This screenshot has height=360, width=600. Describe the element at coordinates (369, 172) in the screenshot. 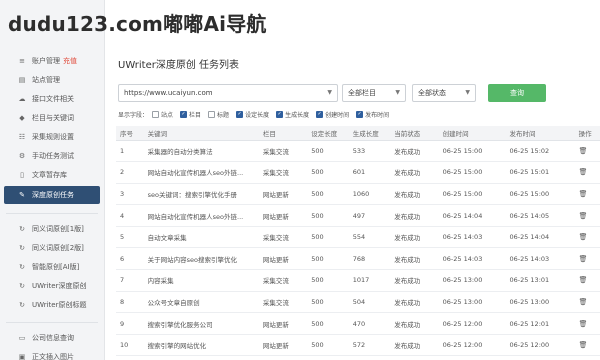

I see `row-gen-length: 601` at that location.